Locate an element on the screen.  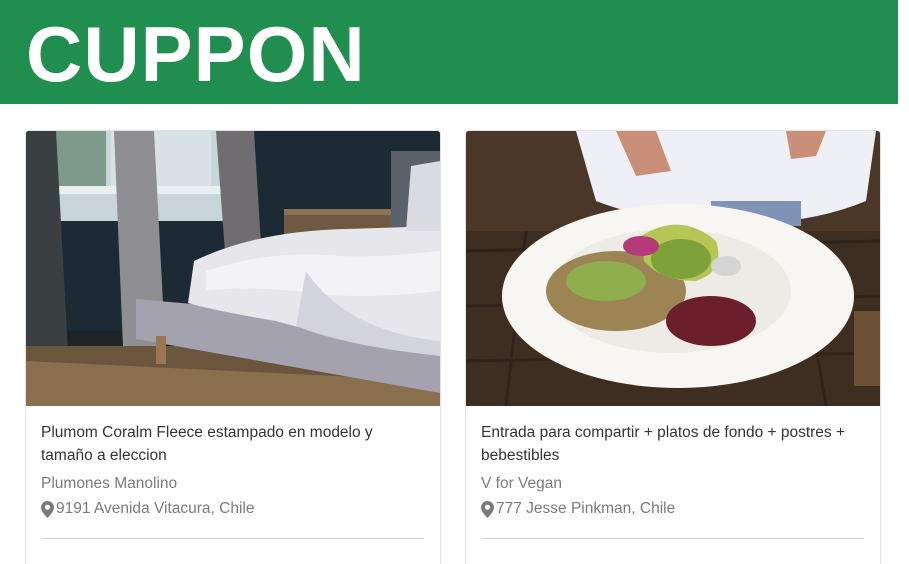
deal-address: 777 Jesse Pinkman, Chile is located at coordinates (578, 509).